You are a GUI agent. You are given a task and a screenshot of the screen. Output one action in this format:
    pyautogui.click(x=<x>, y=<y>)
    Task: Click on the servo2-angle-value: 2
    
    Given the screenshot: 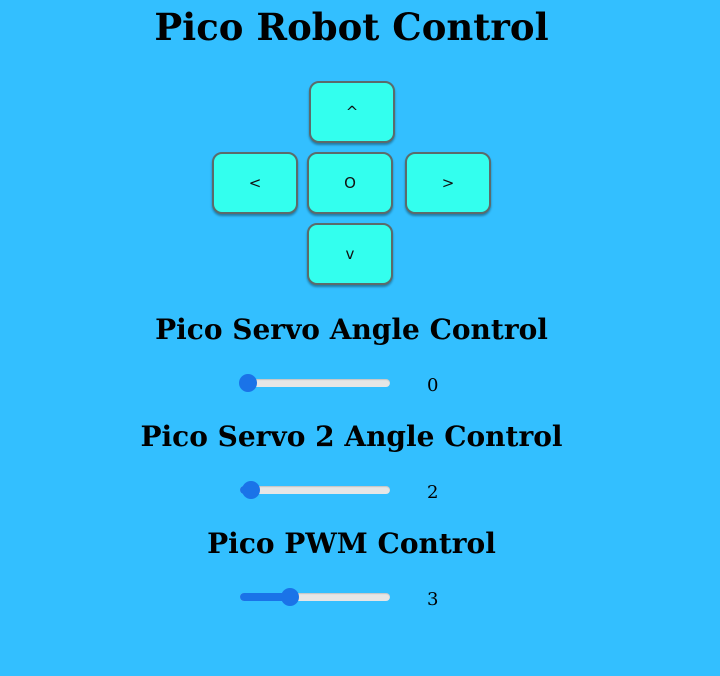 What is the action you would take?
    pyautogui.click(x=433, y=492)
    